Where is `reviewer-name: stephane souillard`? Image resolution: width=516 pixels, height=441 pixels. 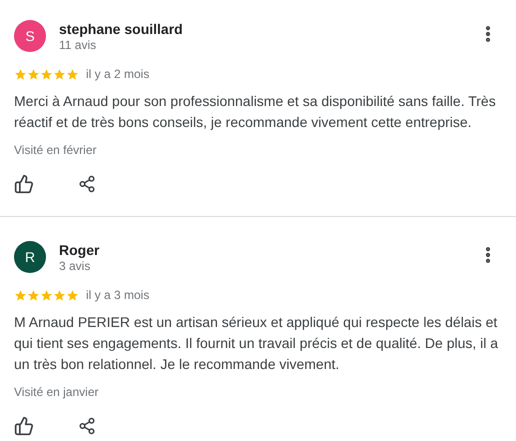 reviewer-name: stephane souillard is located at coordinates (121, 29).